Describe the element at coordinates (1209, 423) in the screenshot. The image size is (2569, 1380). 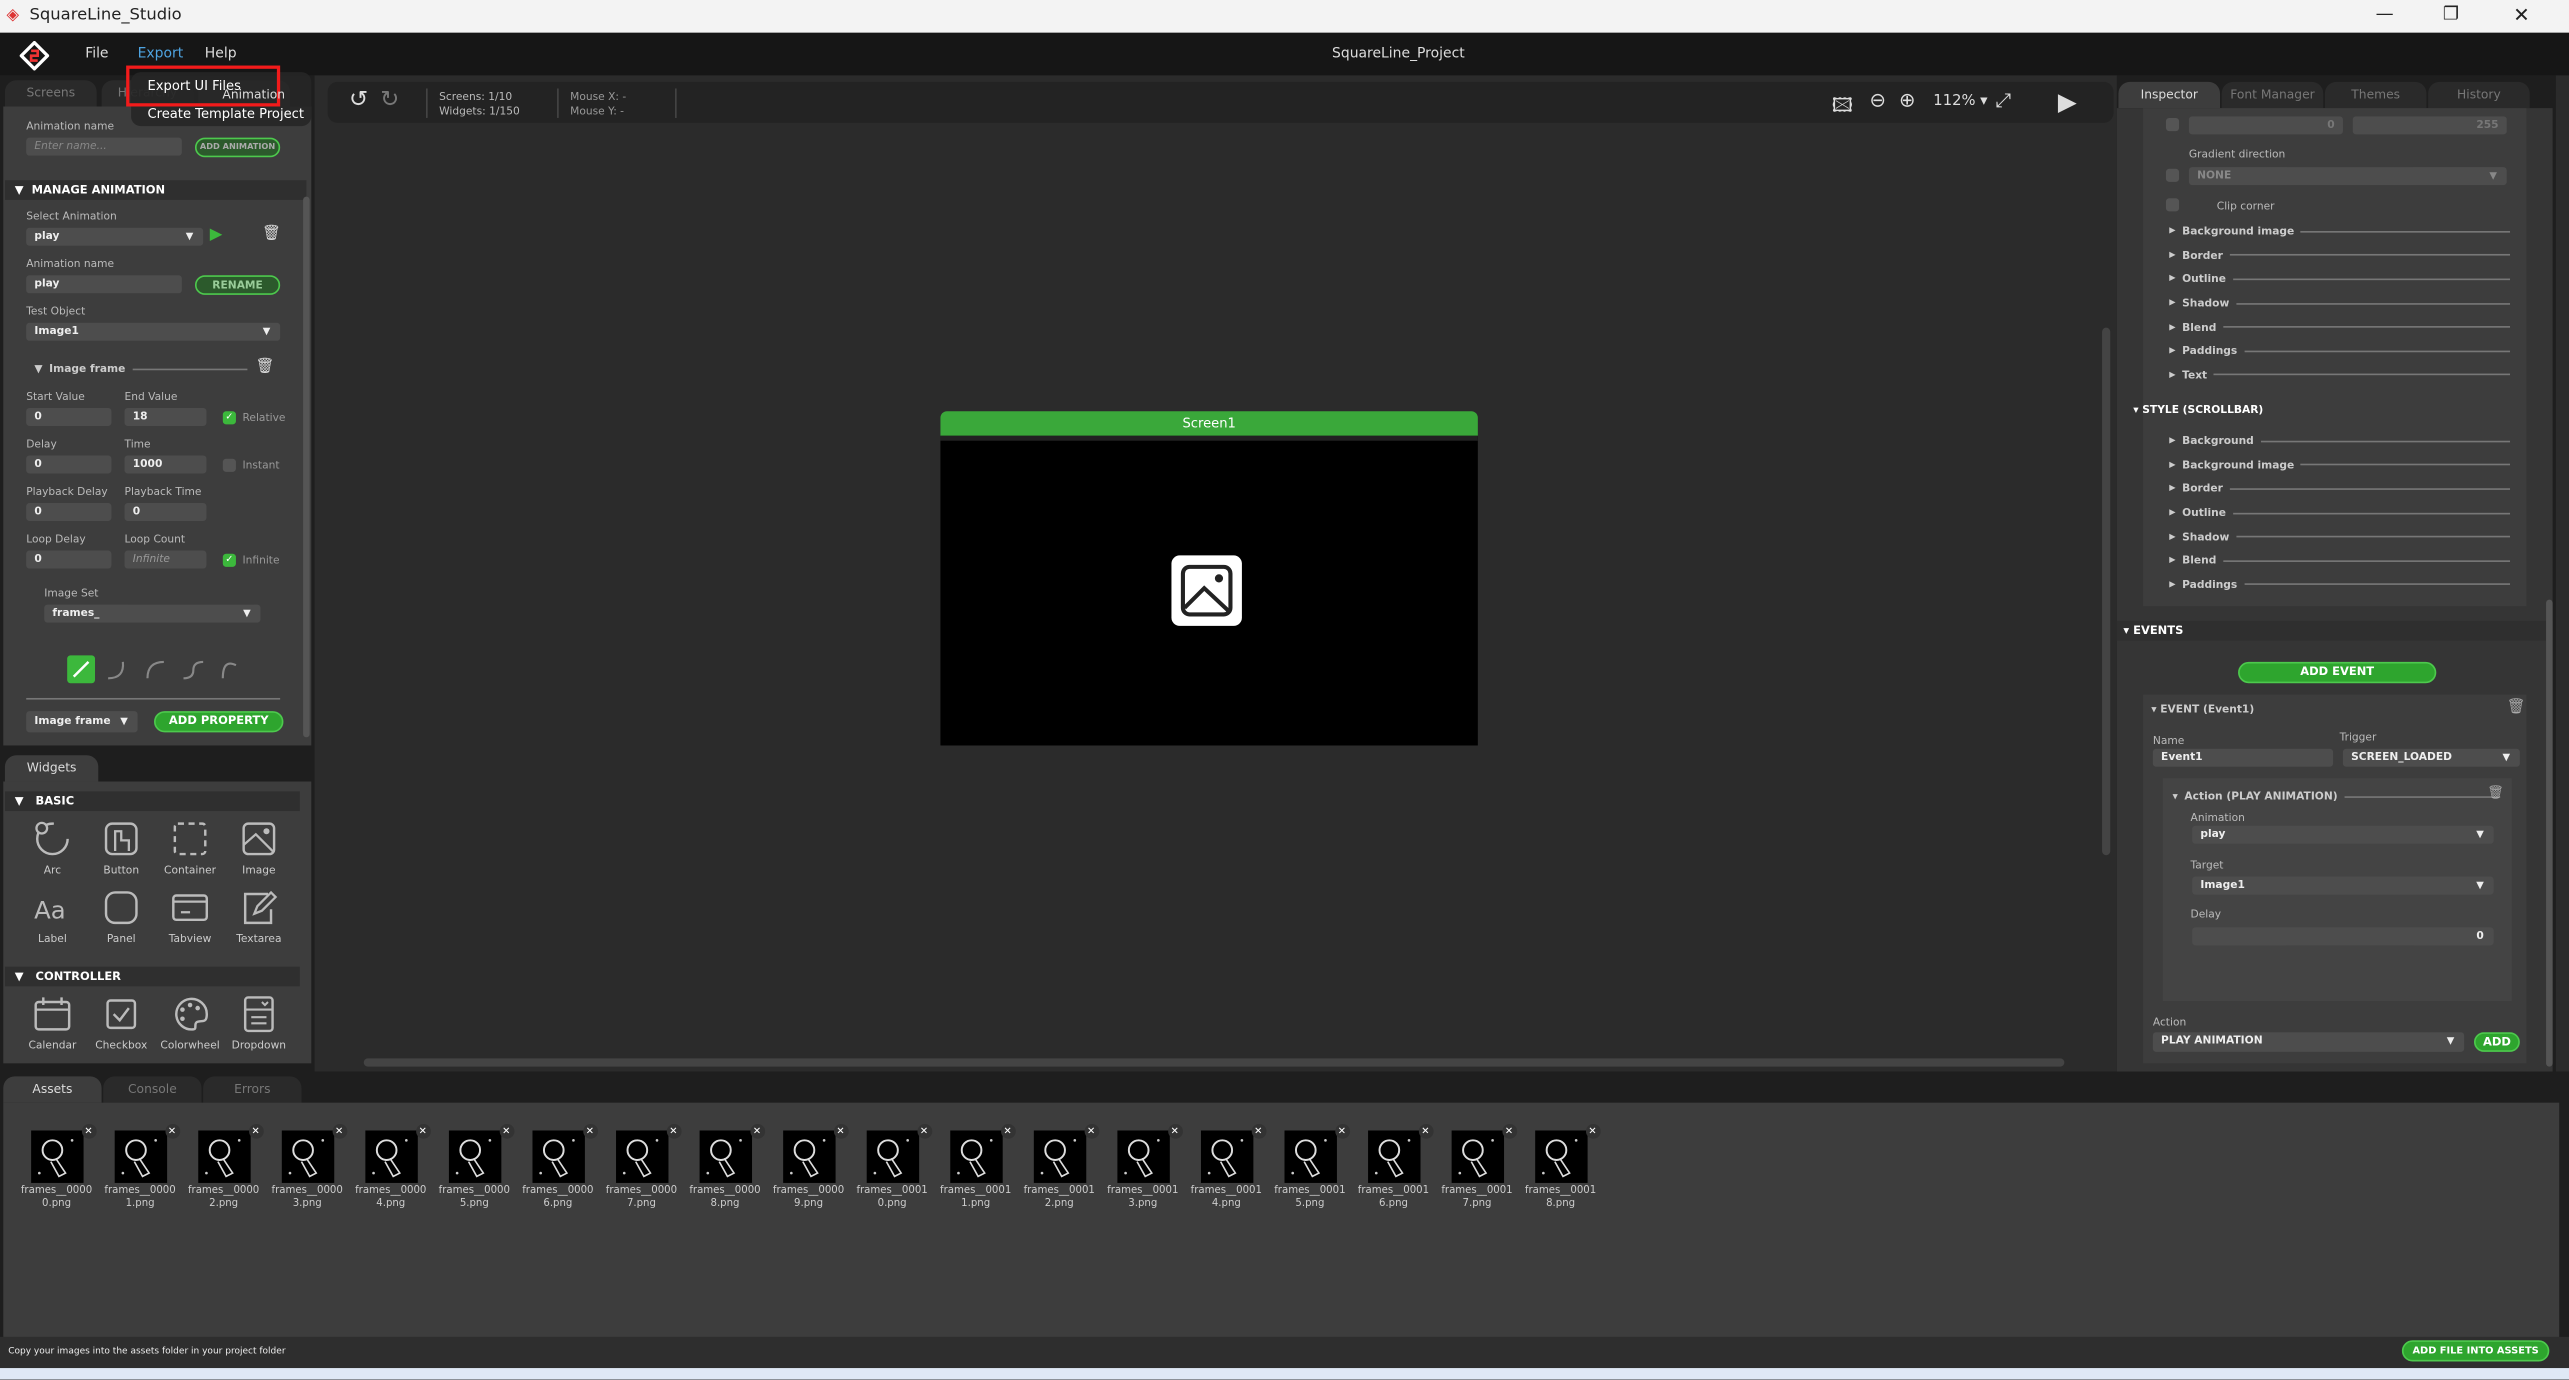
I see `screen-title-bar: Screen1` at that location.